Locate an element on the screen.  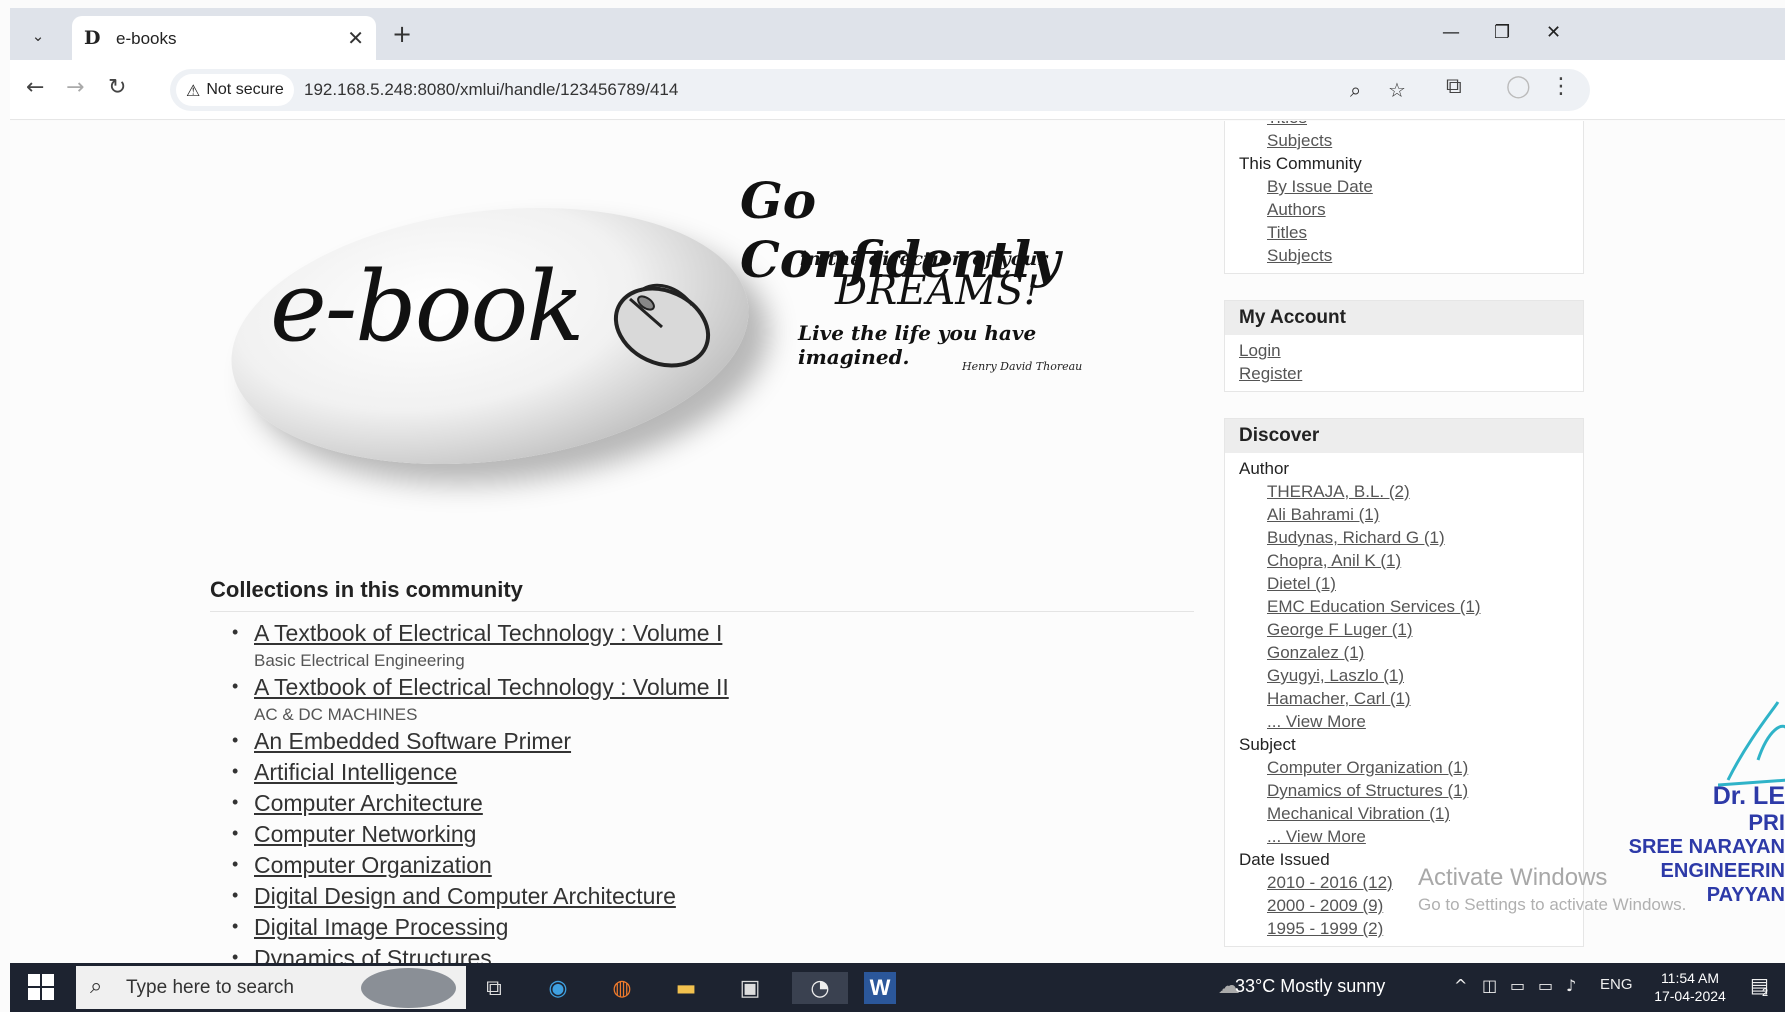
volume-icon: ♪ is located at coordinates (1571, 985).